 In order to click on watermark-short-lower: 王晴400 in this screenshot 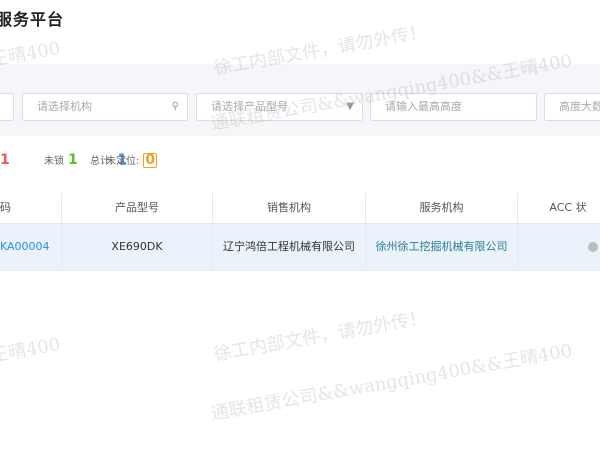, I will do `click(31, 350)`.